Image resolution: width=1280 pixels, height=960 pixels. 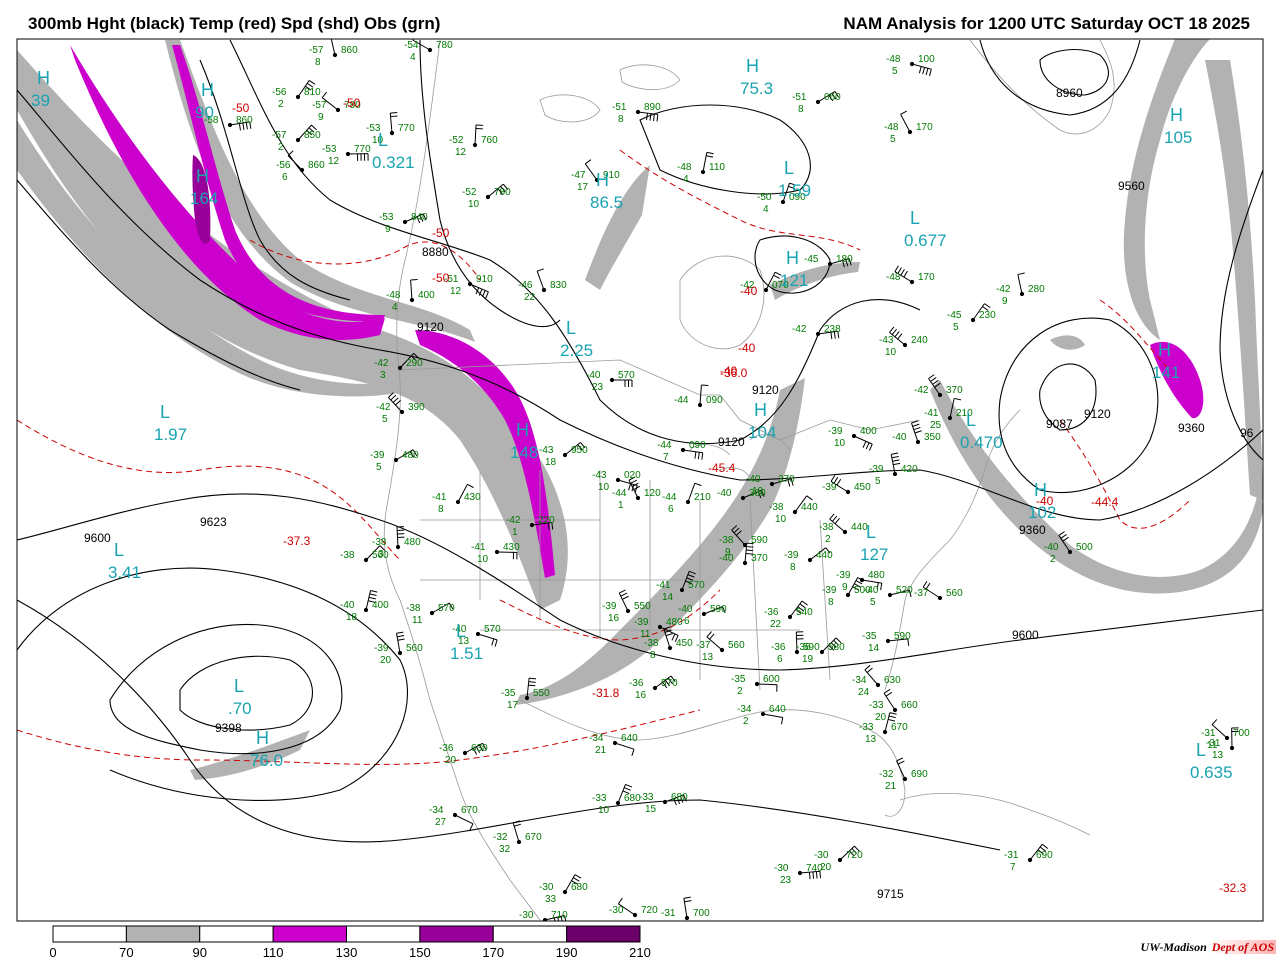 What do you see at coordinates (567, 952) in the screenshot?
I see `colorbar-label: 190` at bounding box center [567, 952].